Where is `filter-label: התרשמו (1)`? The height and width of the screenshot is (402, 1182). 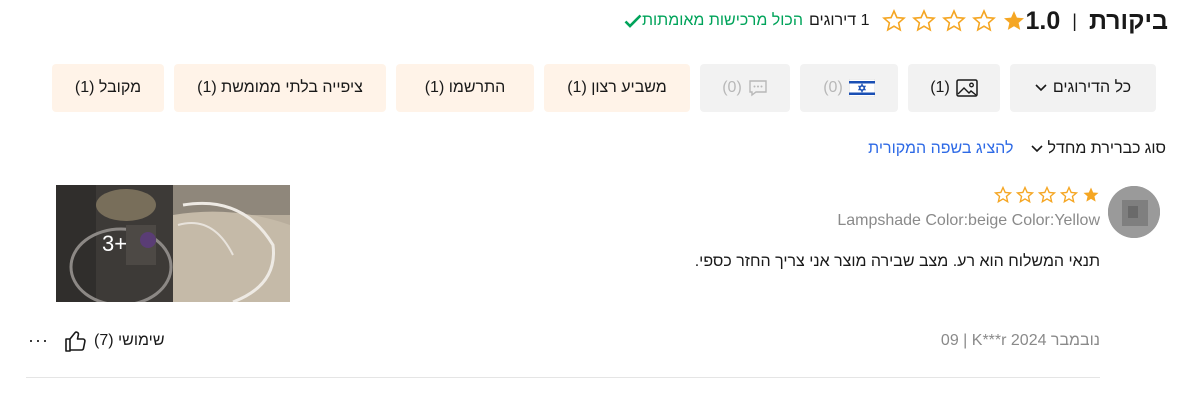 filter-label: התרשמו (1) is located at coordinates (465, 87).